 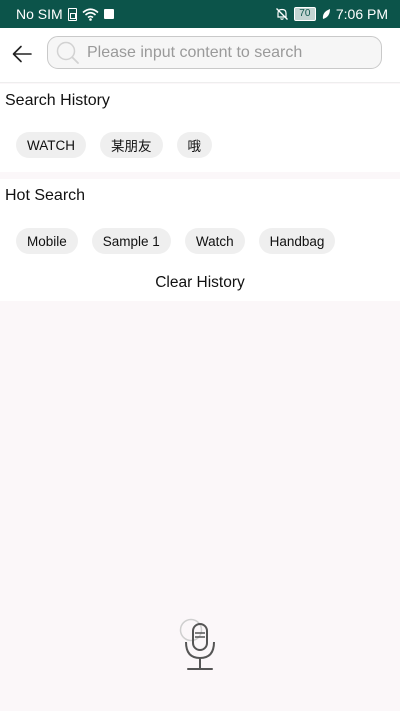 What do you see at coordinates (39, 14) in the screenshot?
I see `carrier-label: No SIM` at bounding box center [39, 14].